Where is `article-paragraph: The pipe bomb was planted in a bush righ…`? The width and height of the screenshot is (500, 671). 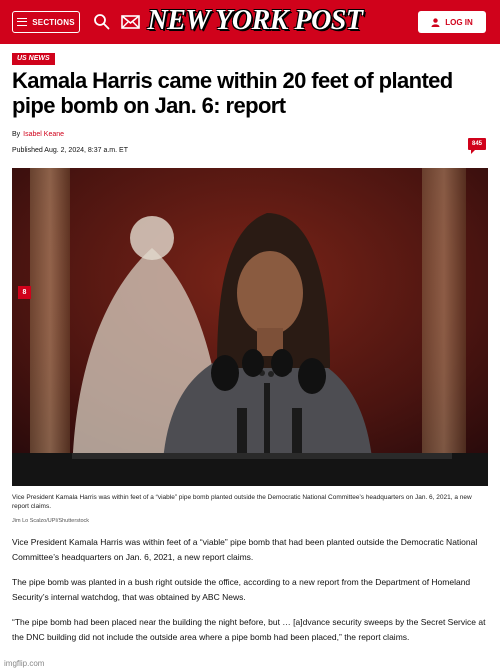 article-paragraph: The pipe bomb was planted in a bush righ… is located at coordinates (241, 589).